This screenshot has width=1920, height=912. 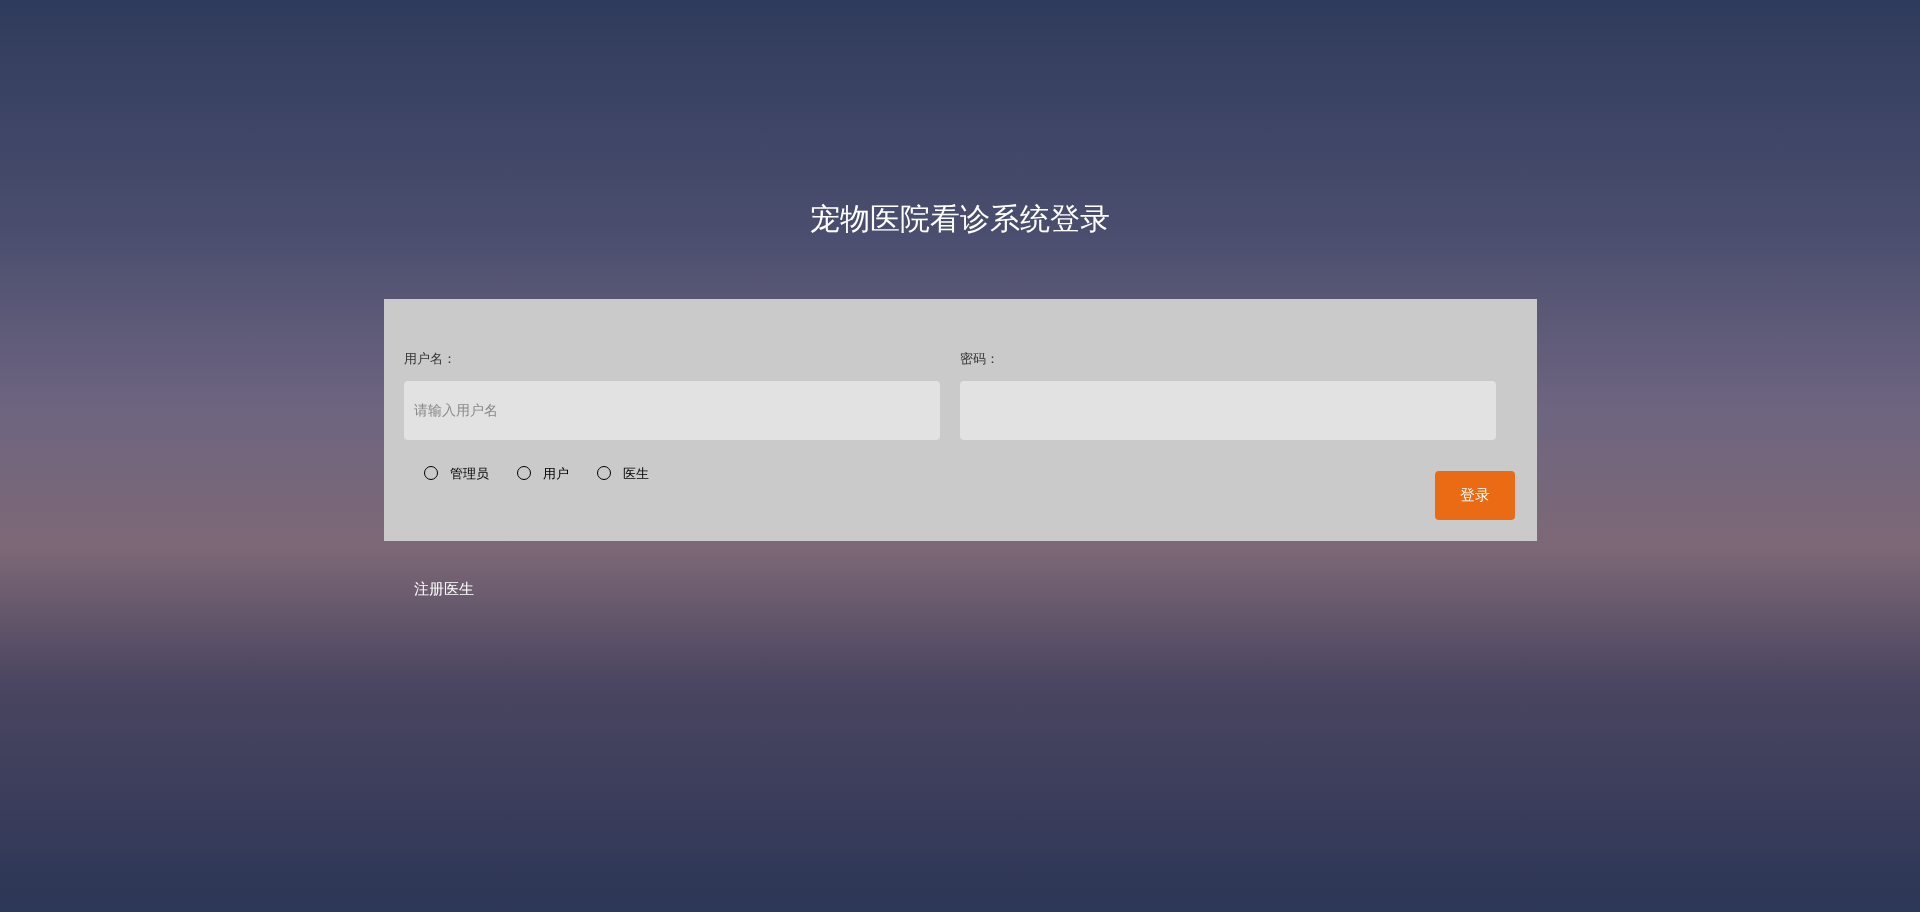 I want to click on login-button: 登录, so click(x=1474, y=495).